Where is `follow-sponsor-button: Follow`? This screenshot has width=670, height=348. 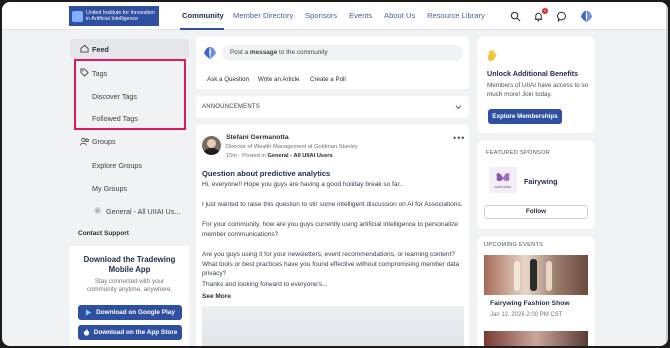
follow-sponsor-button: Follow is located at coordinates (536, 212).